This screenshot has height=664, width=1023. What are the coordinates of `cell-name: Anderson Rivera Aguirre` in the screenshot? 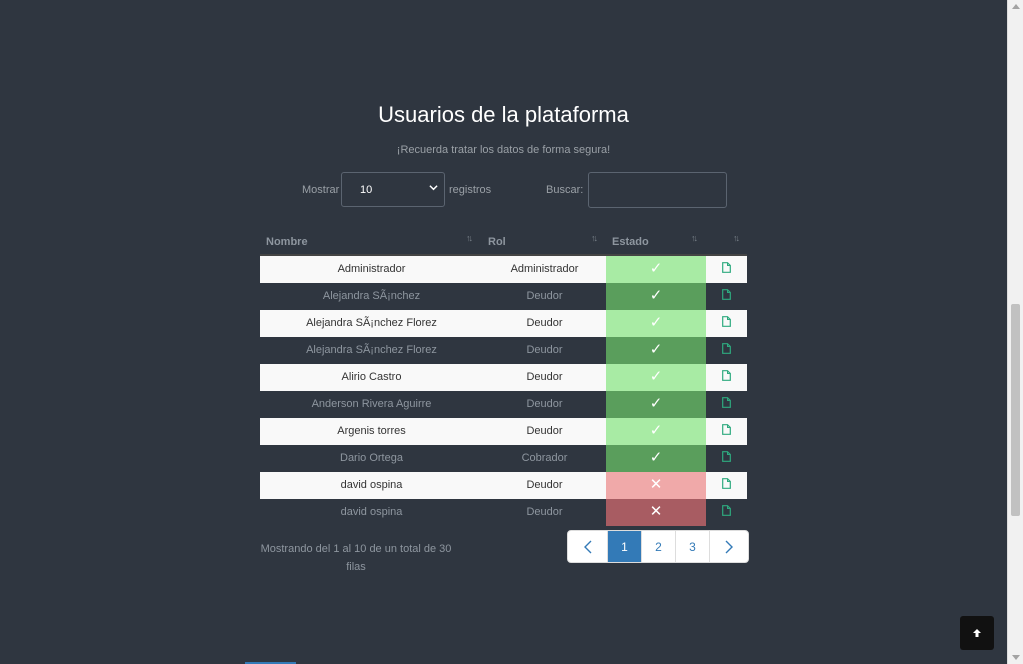 It's located at (371, 404).